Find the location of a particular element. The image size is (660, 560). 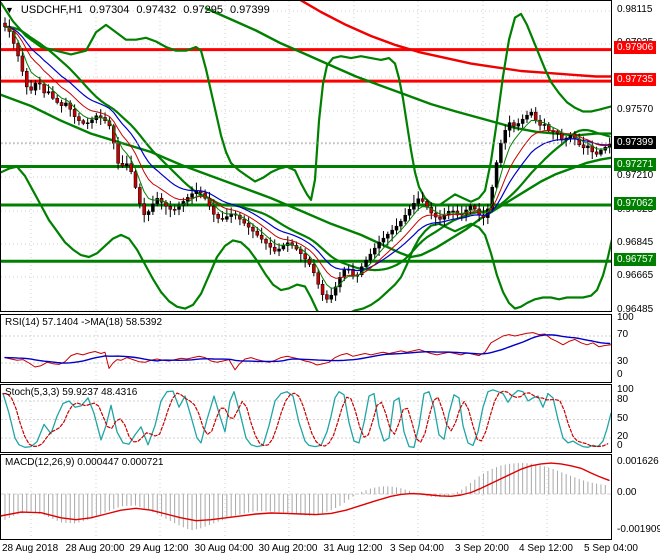

axis-tick-label: -0.001909 is located at coordinates (638, 529).